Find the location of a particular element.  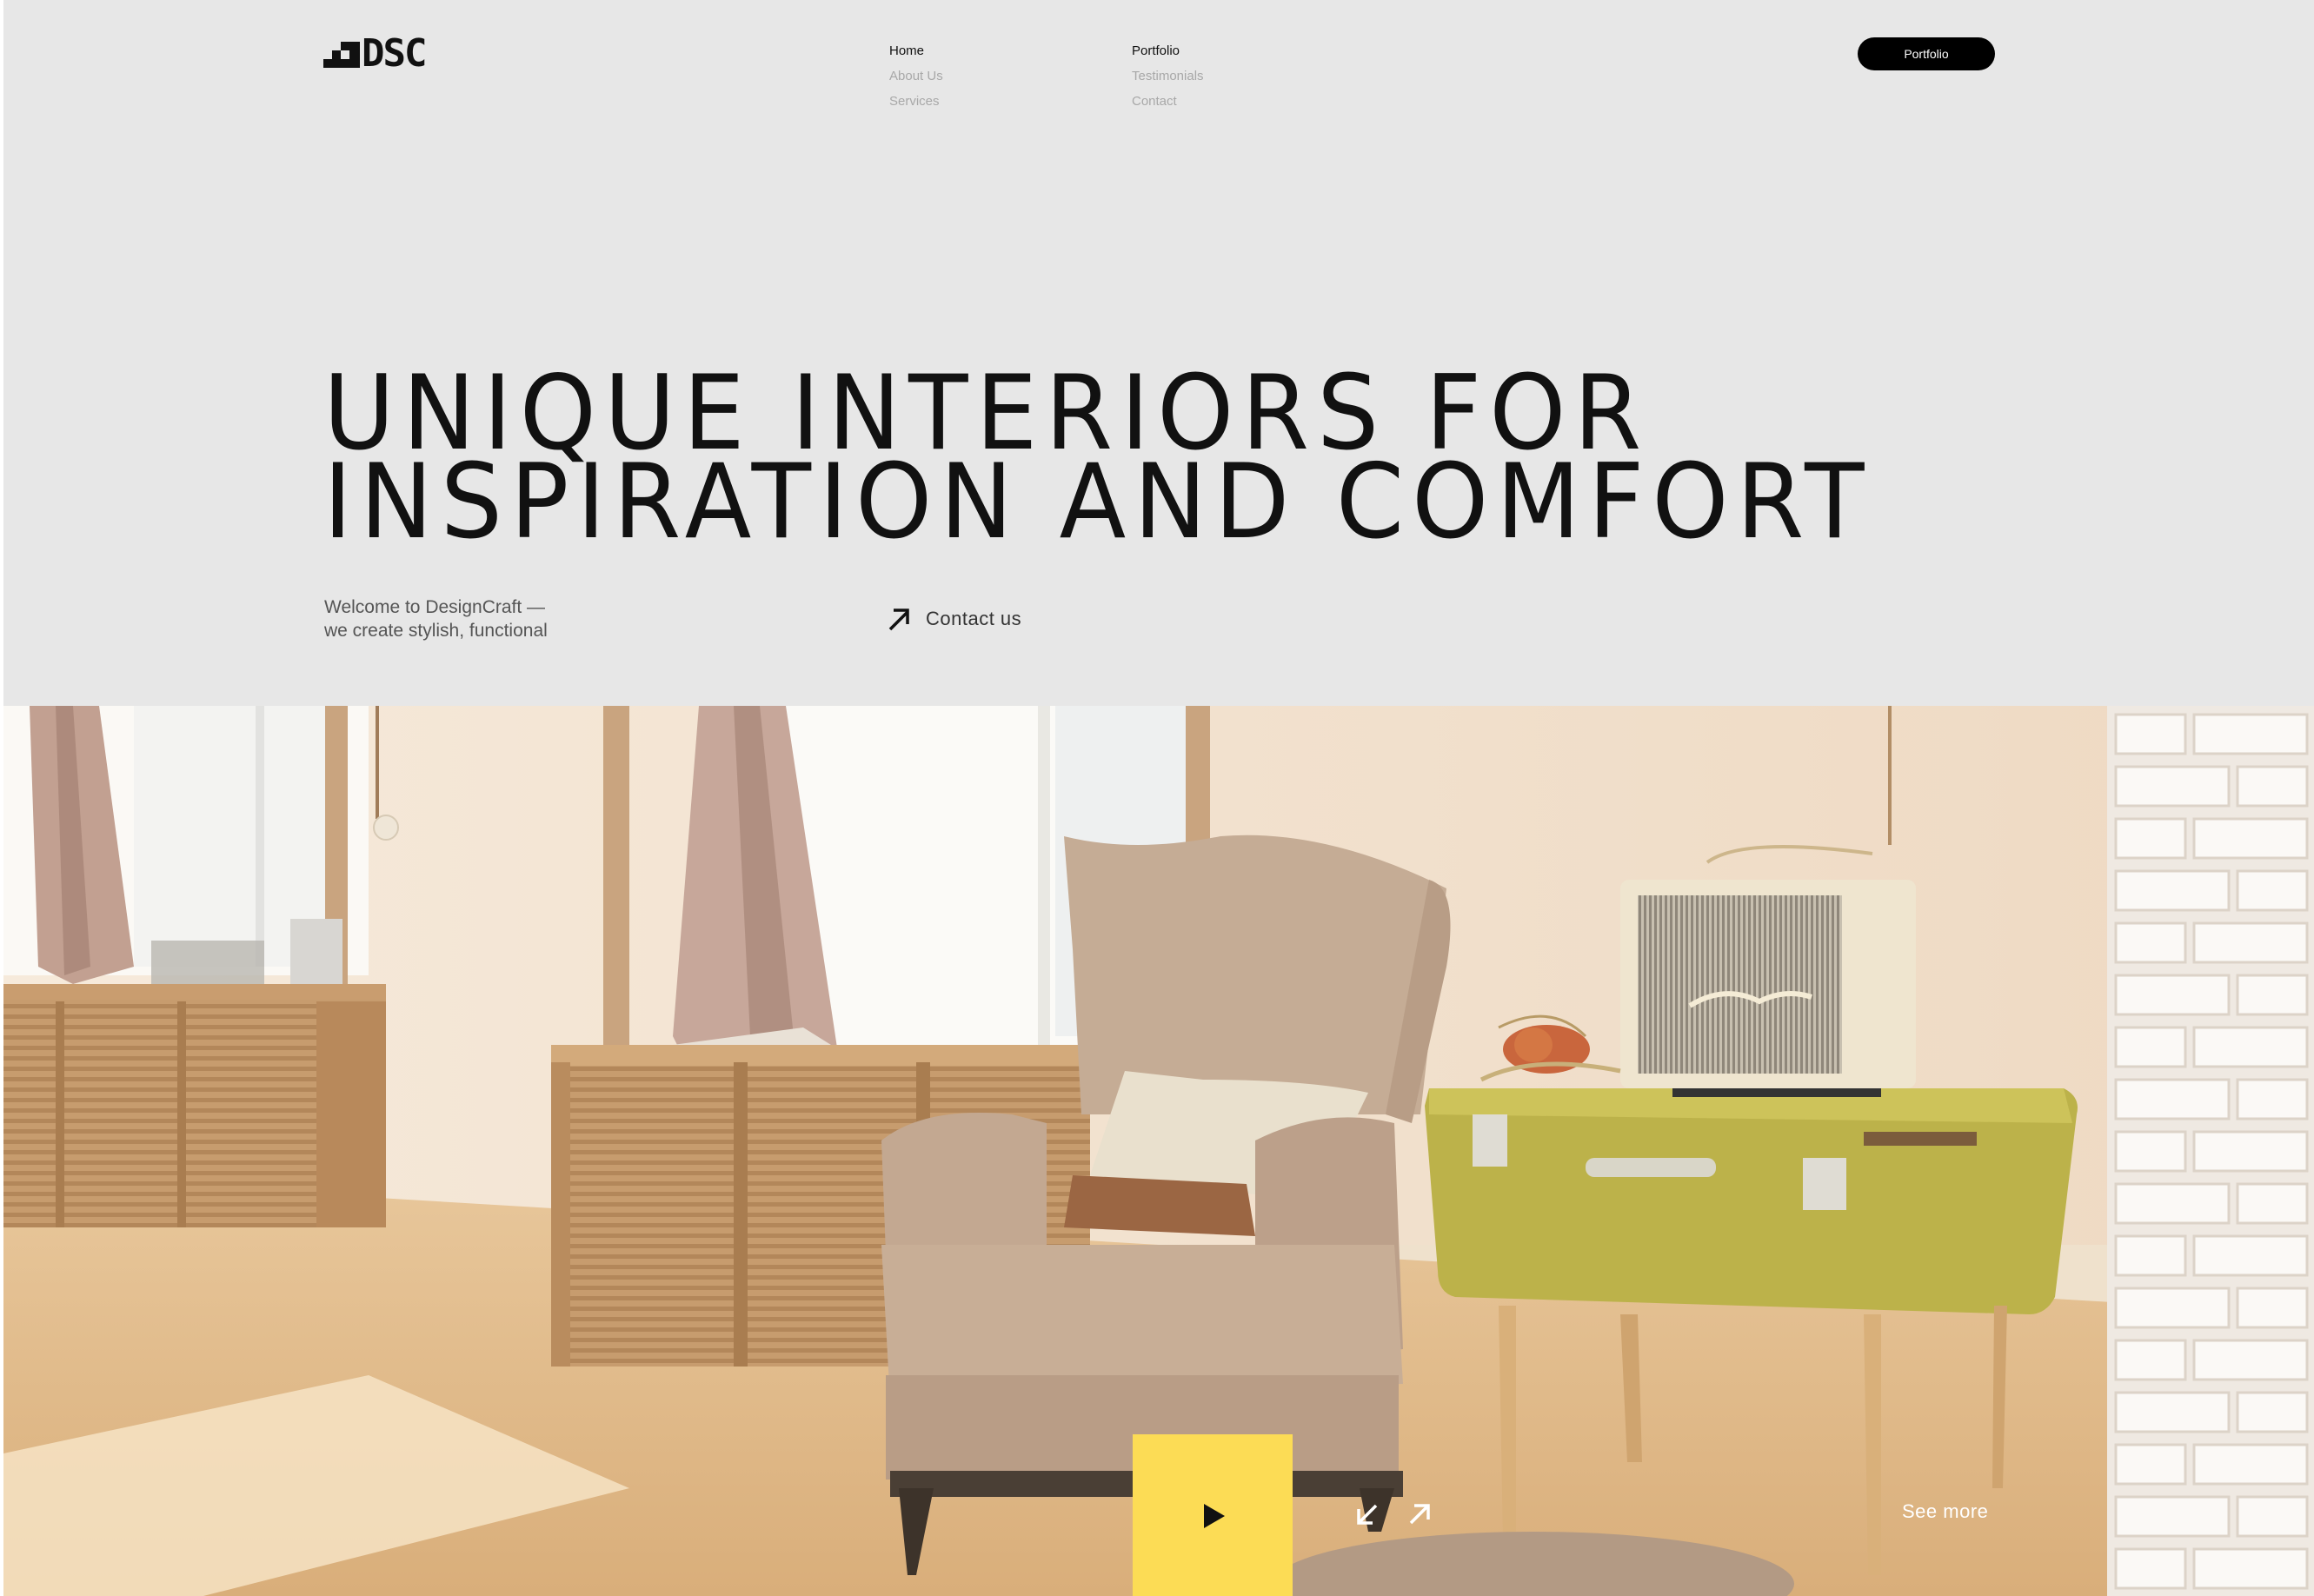

see-more-link: See more is located at coordinates (1945, 1511).